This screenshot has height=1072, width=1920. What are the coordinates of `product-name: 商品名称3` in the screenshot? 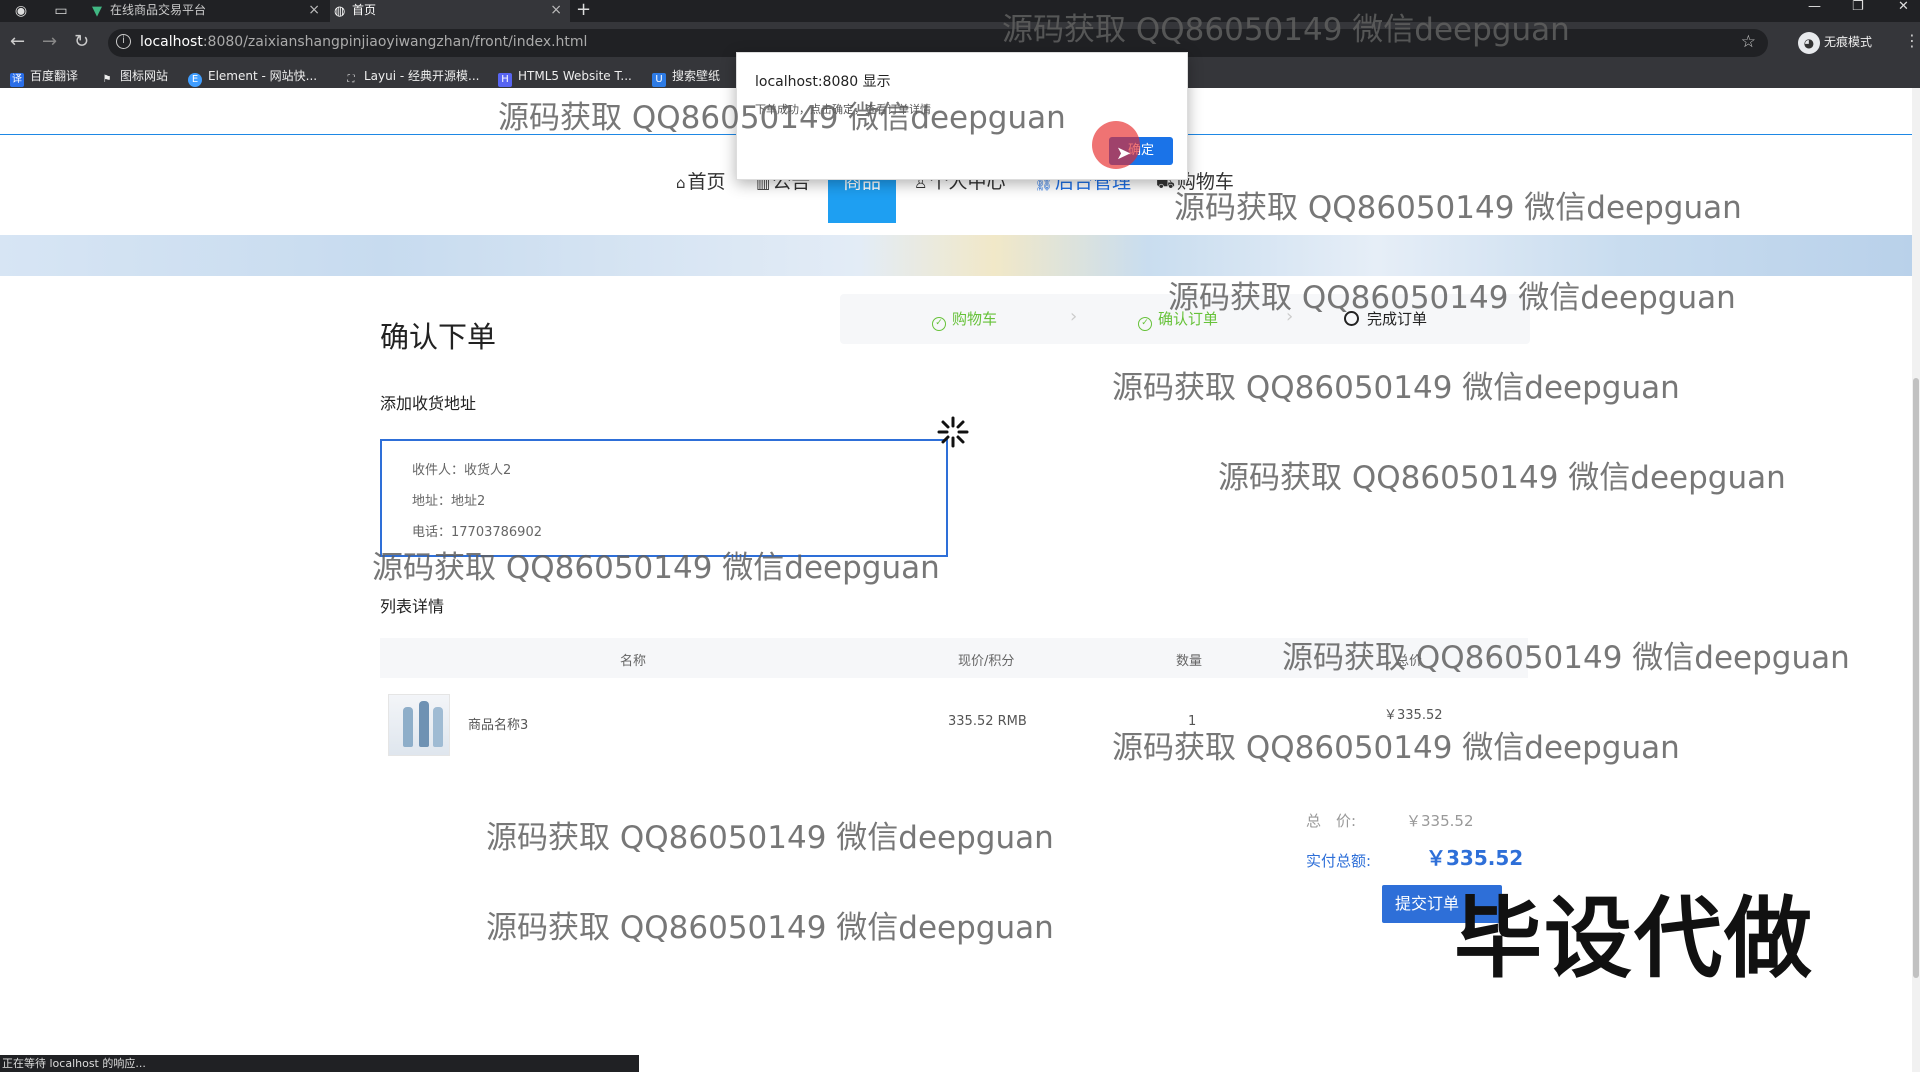 It's located at (498, 725).